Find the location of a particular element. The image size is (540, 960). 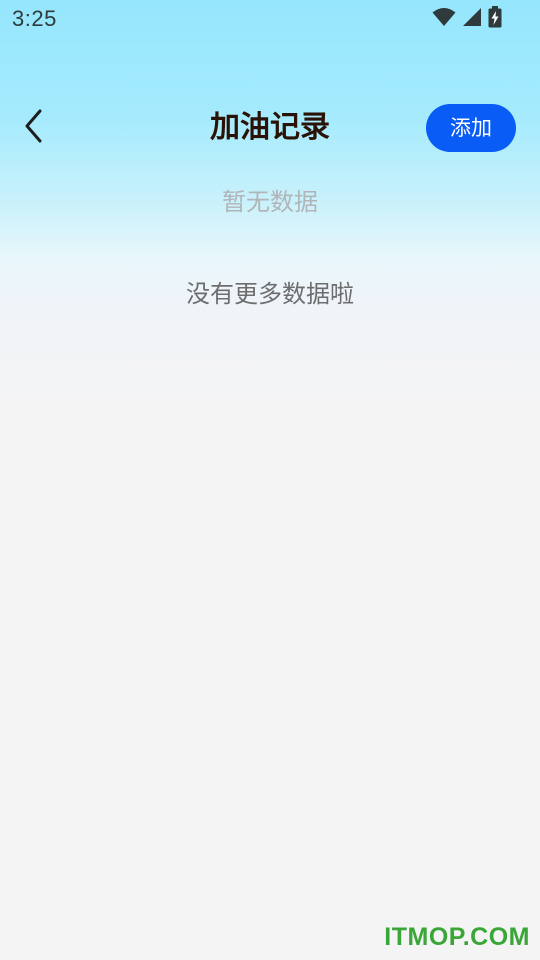

status-icons is located at coordinates (467, 17).